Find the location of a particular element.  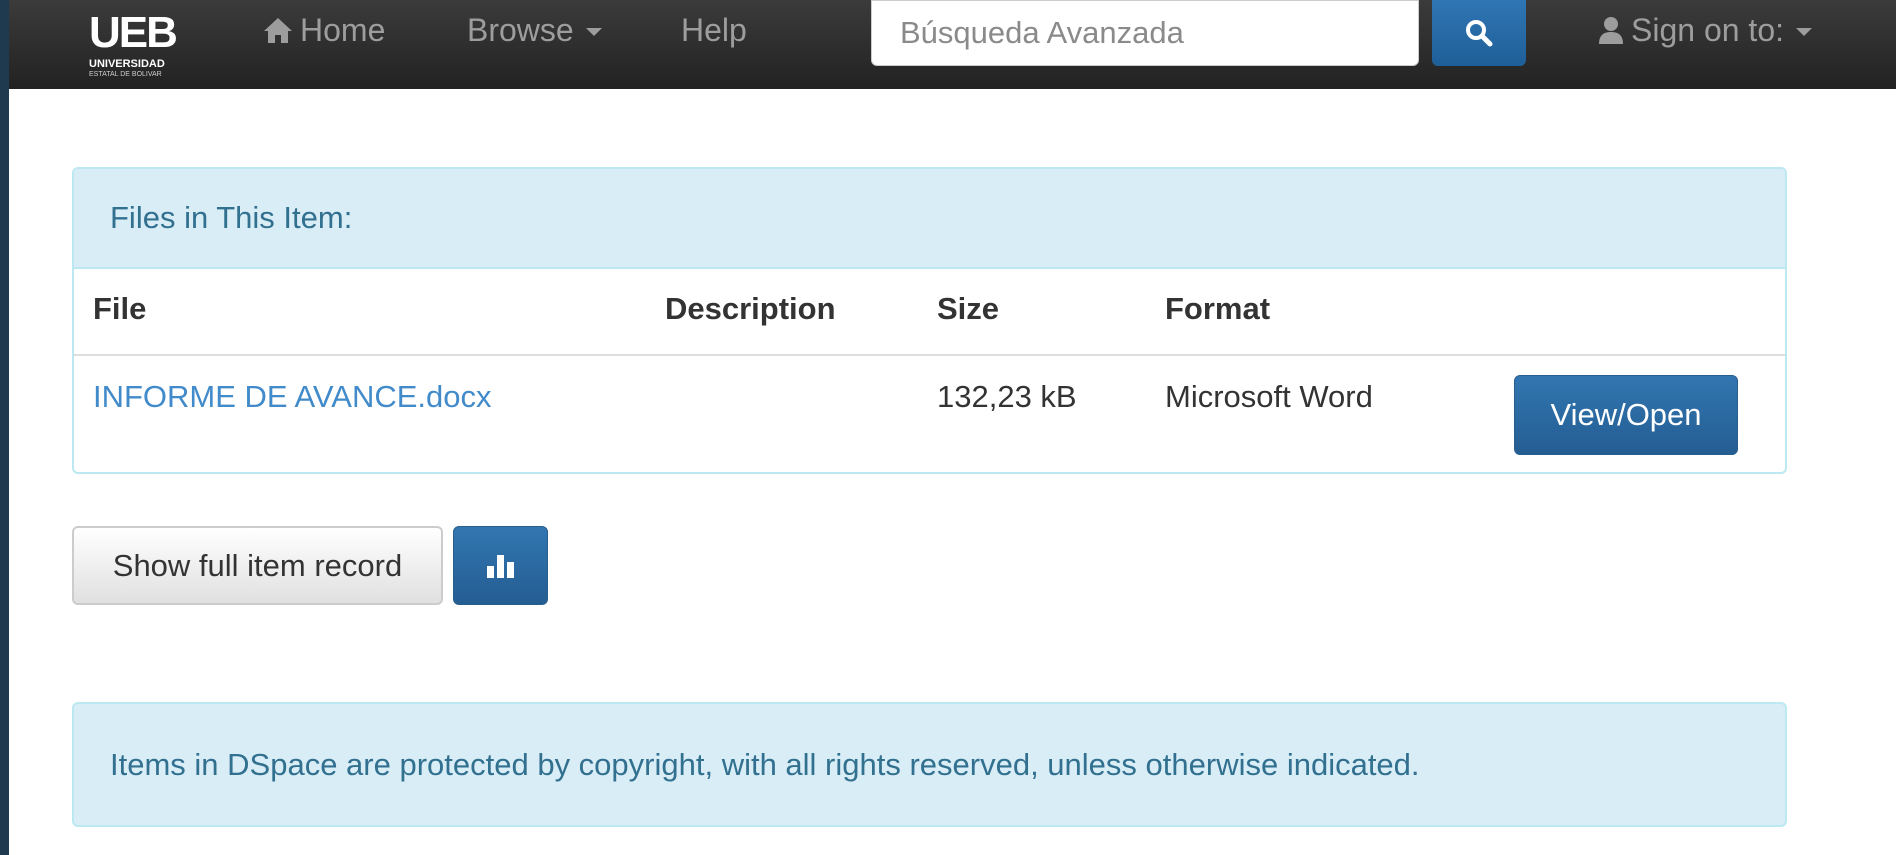

nav-help-label: Help is located at coordinates (714, 30).